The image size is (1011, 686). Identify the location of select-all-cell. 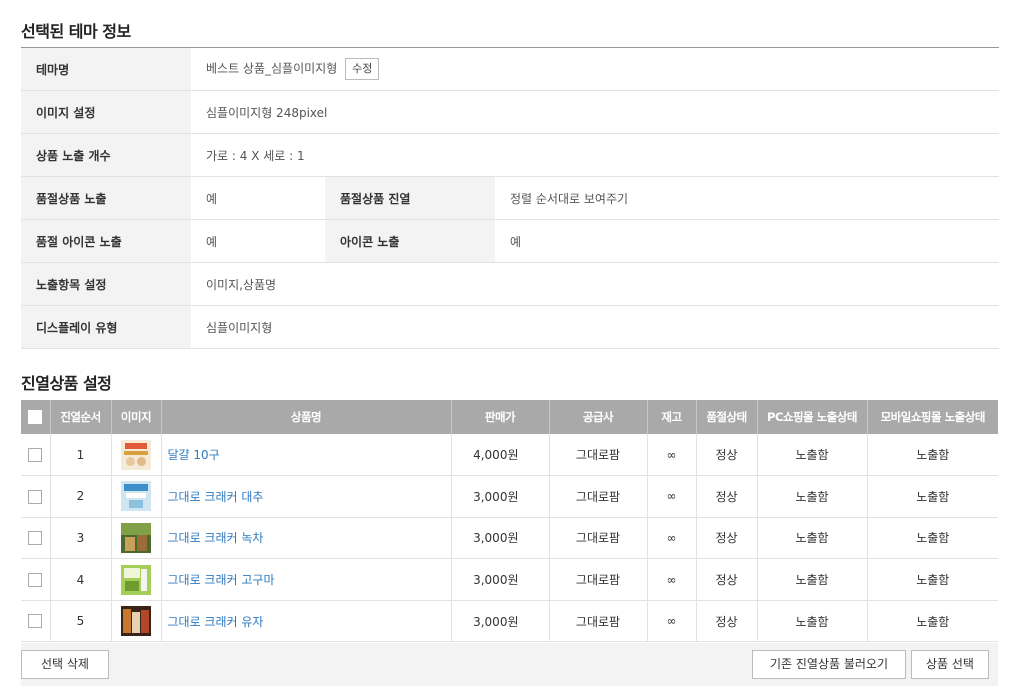
(36, 417).